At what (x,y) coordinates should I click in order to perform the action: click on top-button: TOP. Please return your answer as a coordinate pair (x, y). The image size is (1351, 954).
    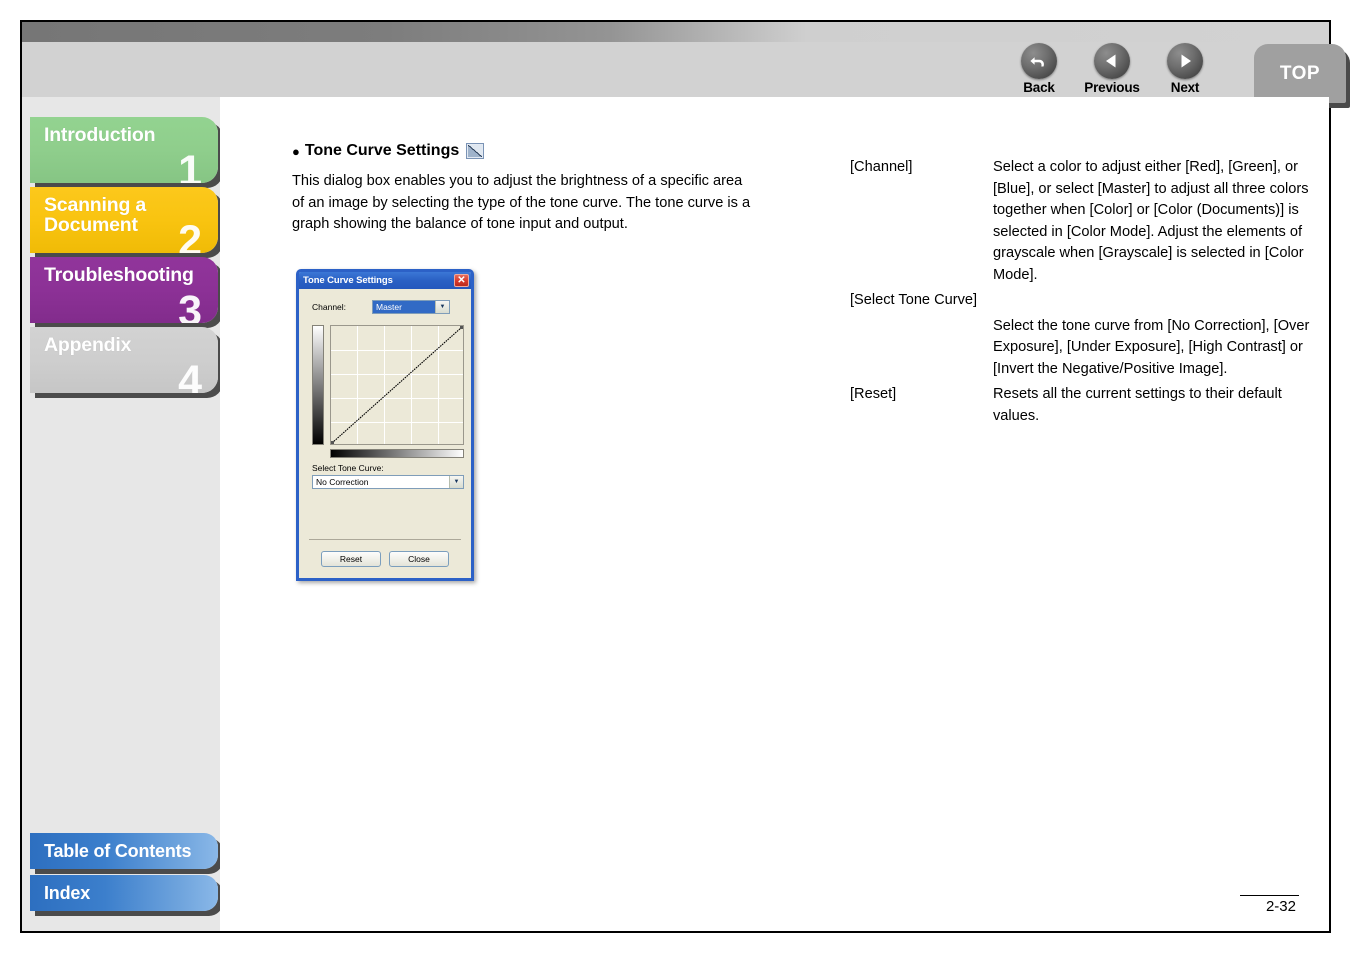
    Looking at the image, I should click on (1300, 73).